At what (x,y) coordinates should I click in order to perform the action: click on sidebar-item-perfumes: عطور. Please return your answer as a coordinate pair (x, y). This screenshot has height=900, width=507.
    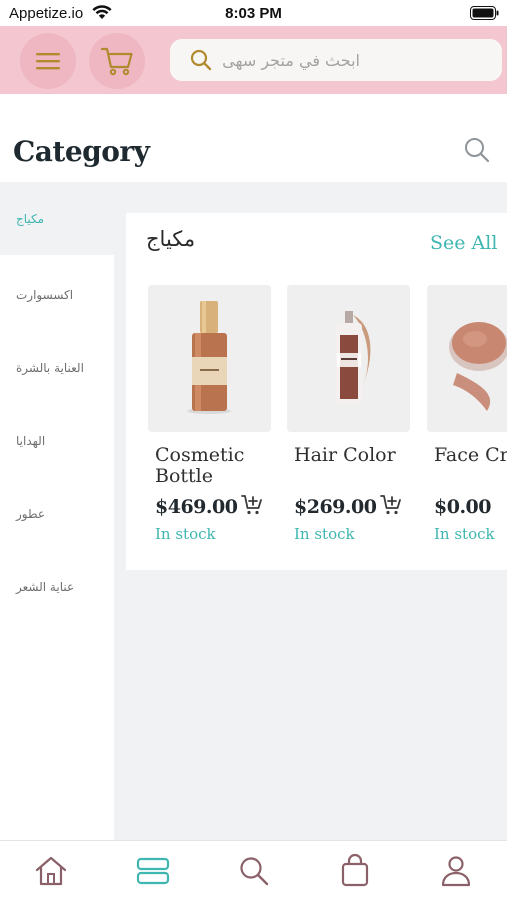
    Looking at the image, I should click on (57, 510).